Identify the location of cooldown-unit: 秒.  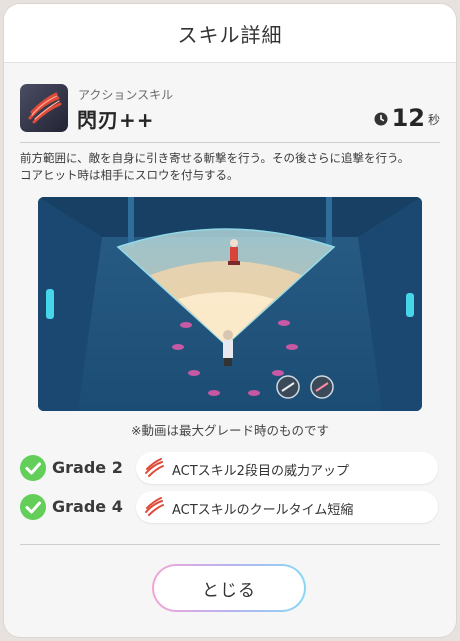
(433, 120).